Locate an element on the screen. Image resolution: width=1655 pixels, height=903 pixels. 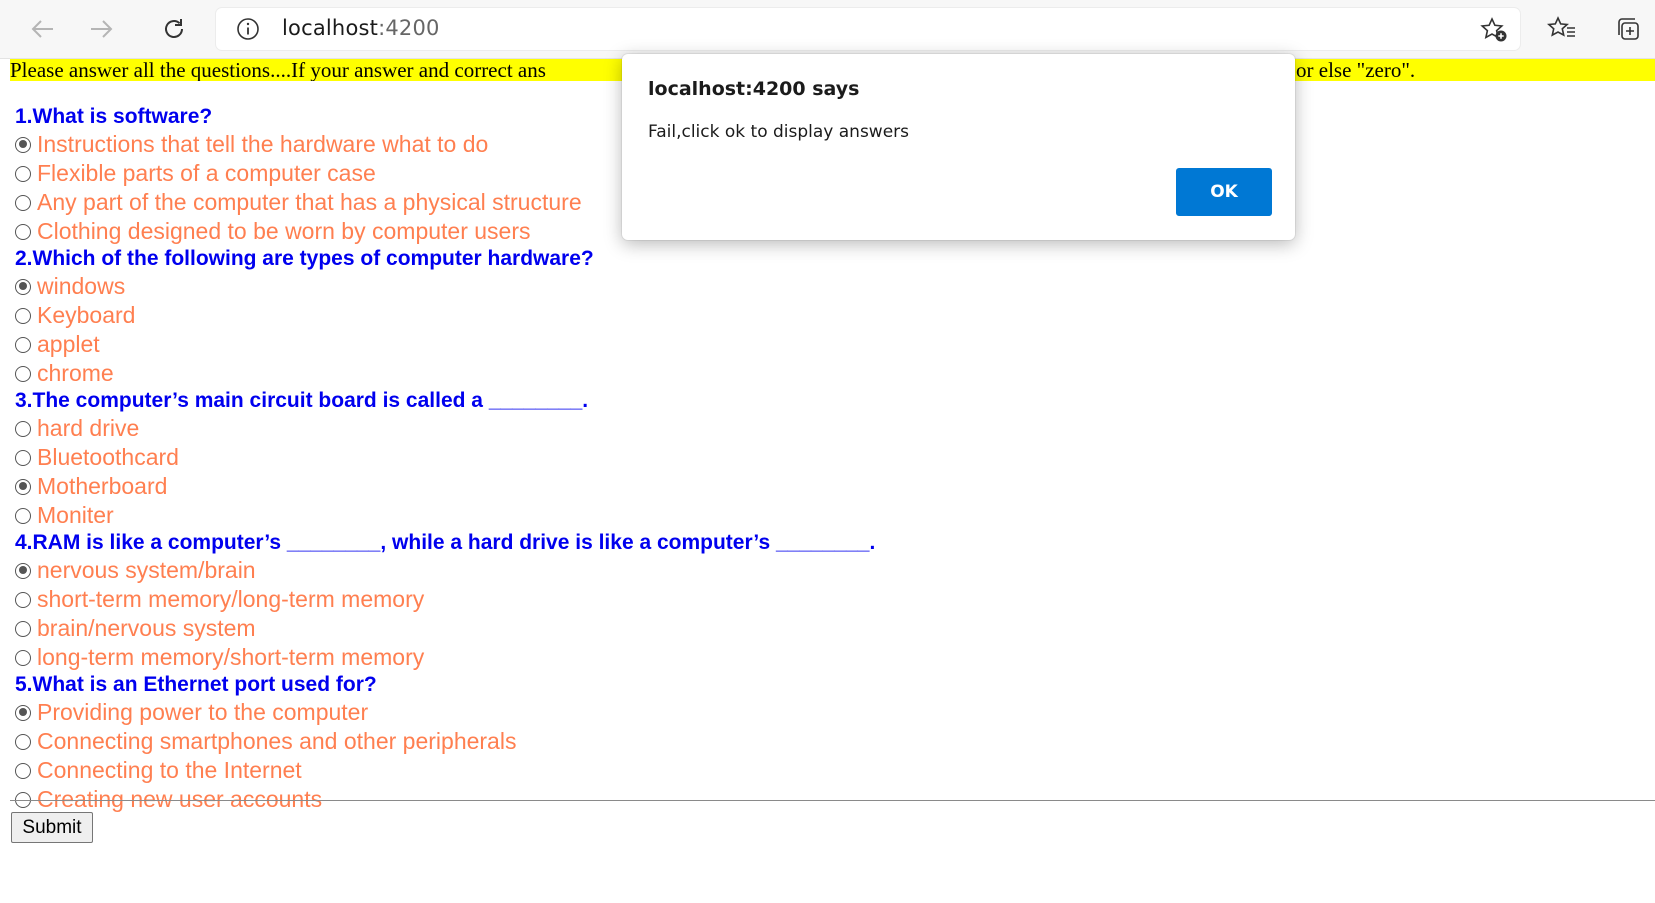
answer-label: Flexible parts of a computer case is located at coordinates (206, 173).